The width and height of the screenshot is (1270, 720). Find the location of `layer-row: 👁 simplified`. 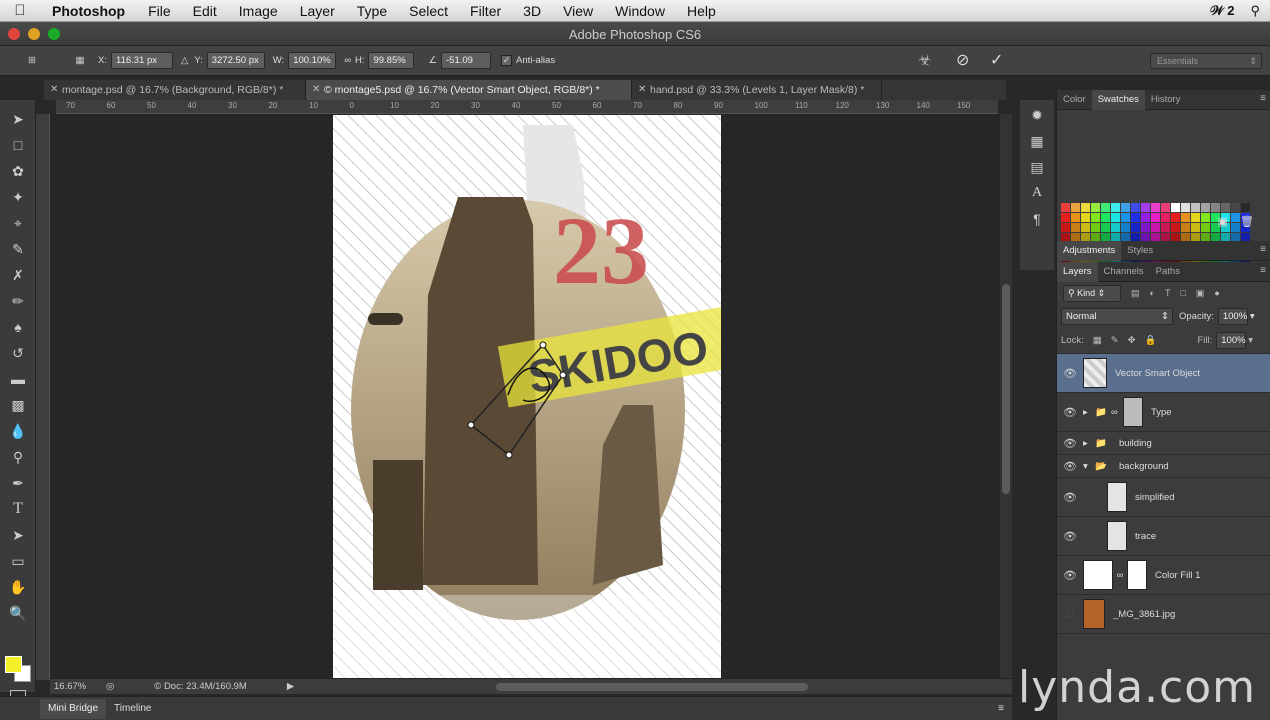

layer-row: 👁 simplified is located at coordinates (1163, 497).